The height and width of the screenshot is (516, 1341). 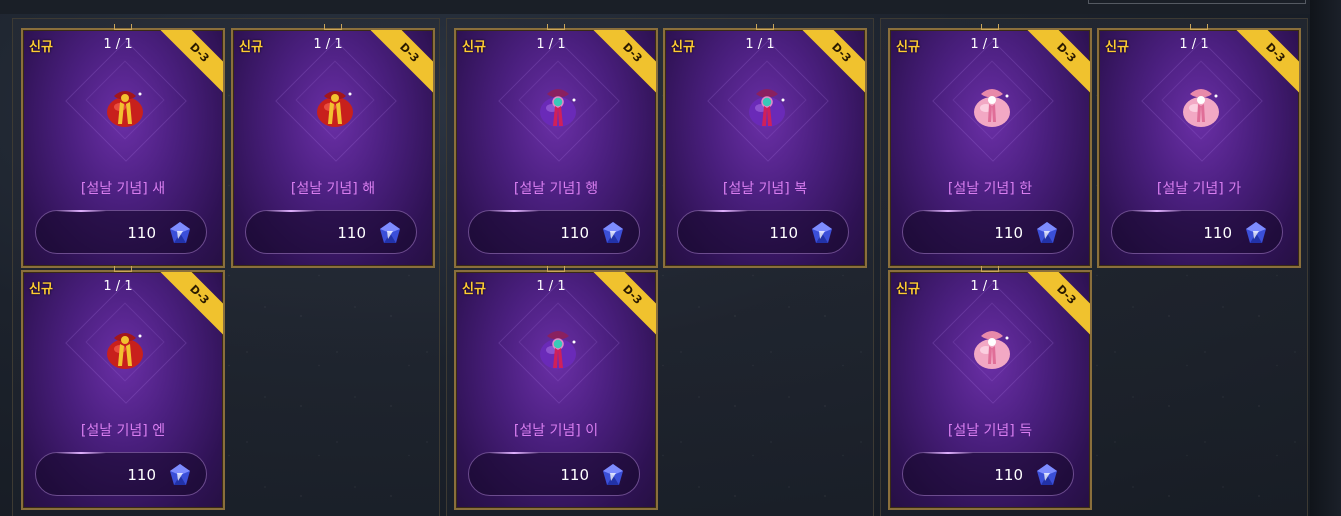 What do you see at coordinates (1199, 148) in the screenshot?
I see `shop-item-card: 신규 1 / 1 D-3 [설날 기념] 가 110` at bounding box center [1199, 148].